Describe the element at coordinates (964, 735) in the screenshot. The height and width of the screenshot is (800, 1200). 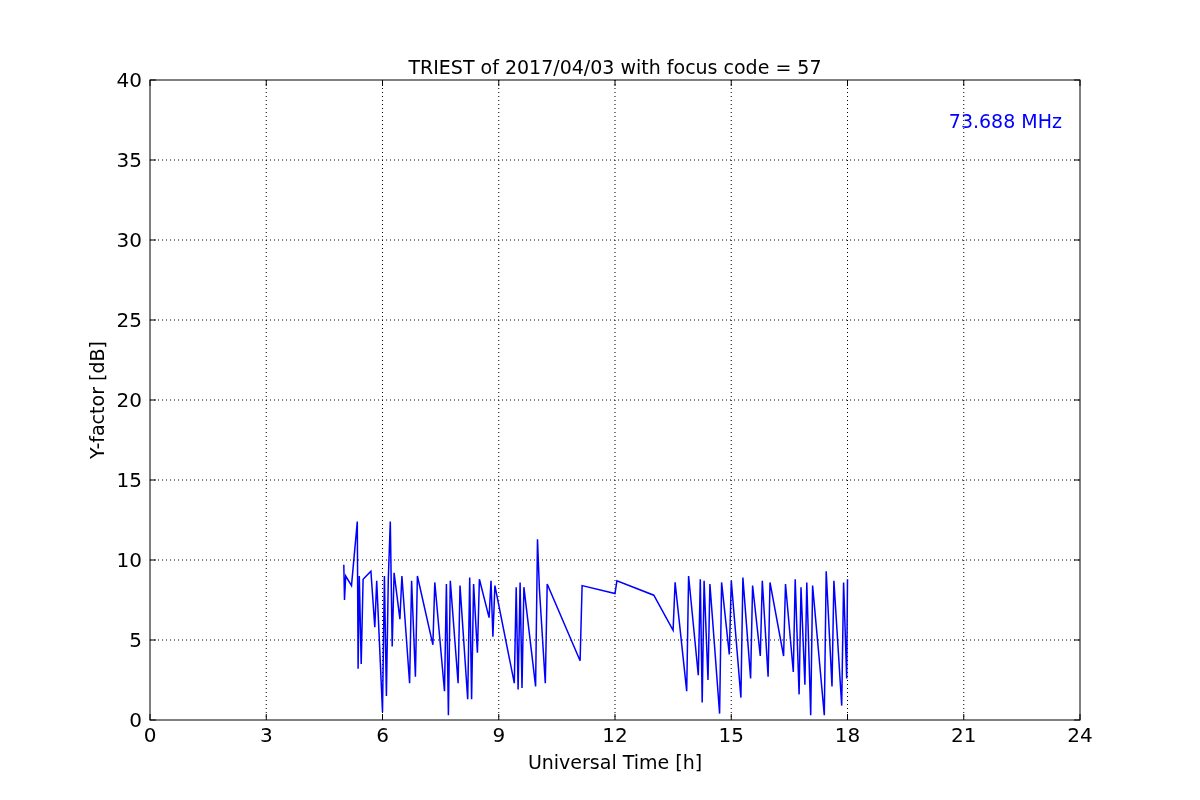
I see `x-tick-label: 21` at that location.